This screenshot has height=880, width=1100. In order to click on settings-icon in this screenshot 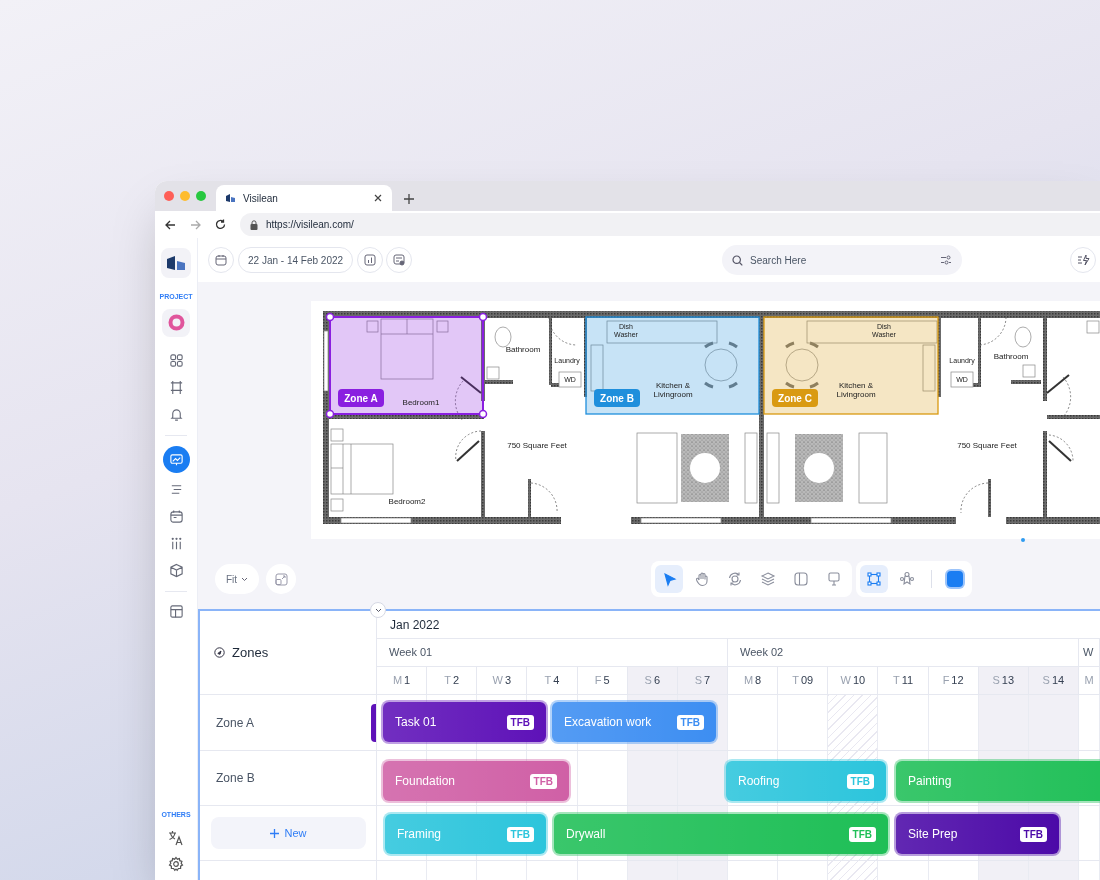, I will do `click(176, 864)`.